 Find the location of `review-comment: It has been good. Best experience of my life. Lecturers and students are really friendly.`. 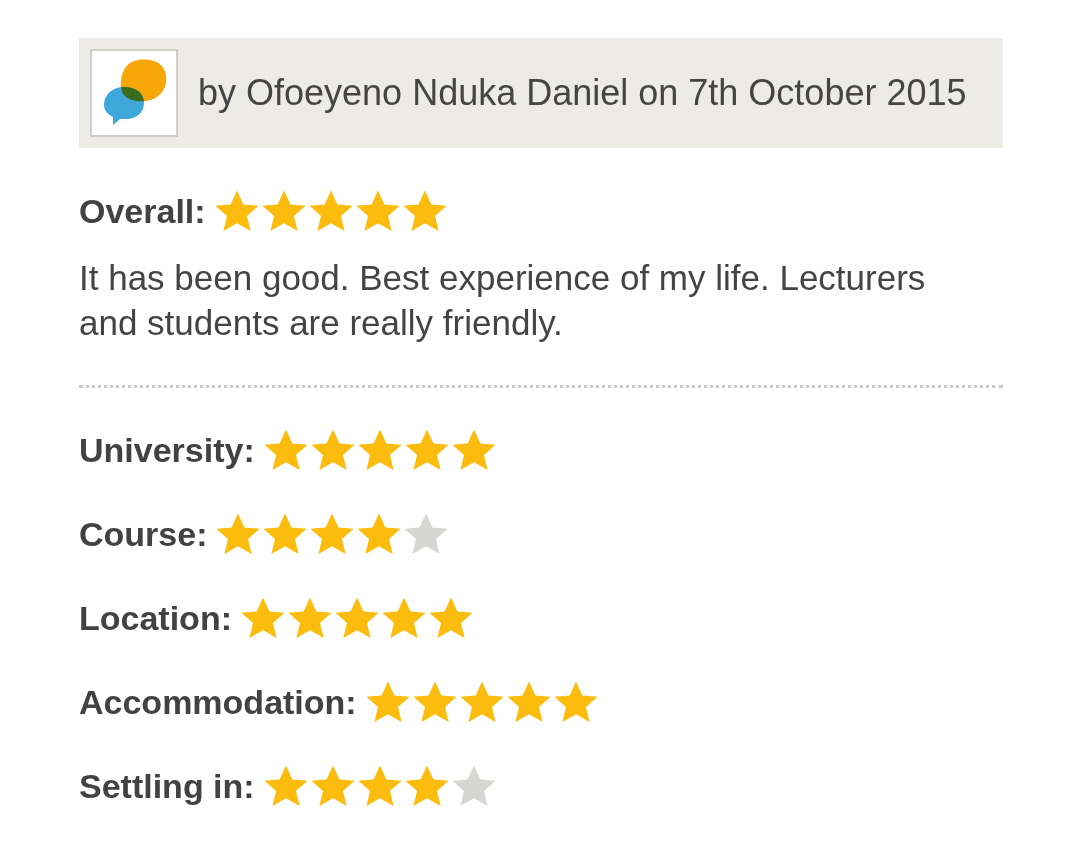

review-comment: It has been good. Best experience of my life. Lecturers and students are really friendly. is located at coordinates (503, 300).